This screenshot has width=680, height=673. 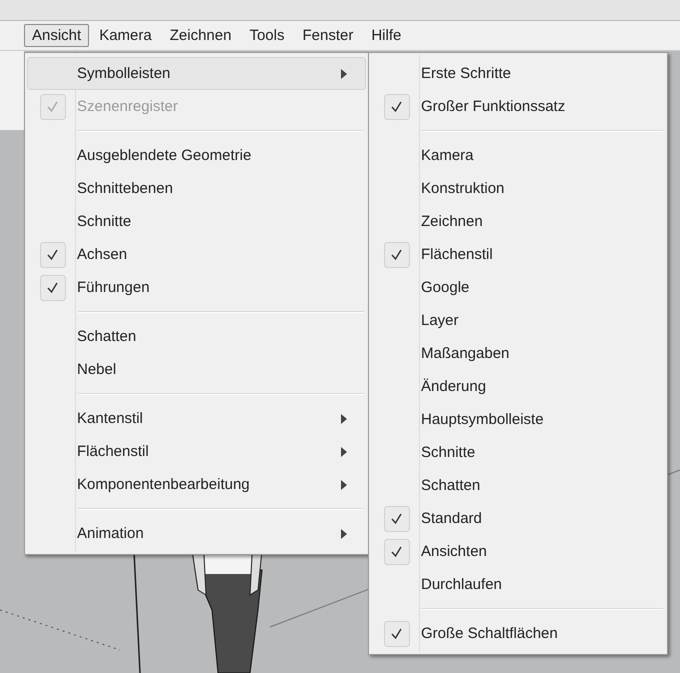 I want to click on menu-item: Führungen, so click(x=196, y=287).